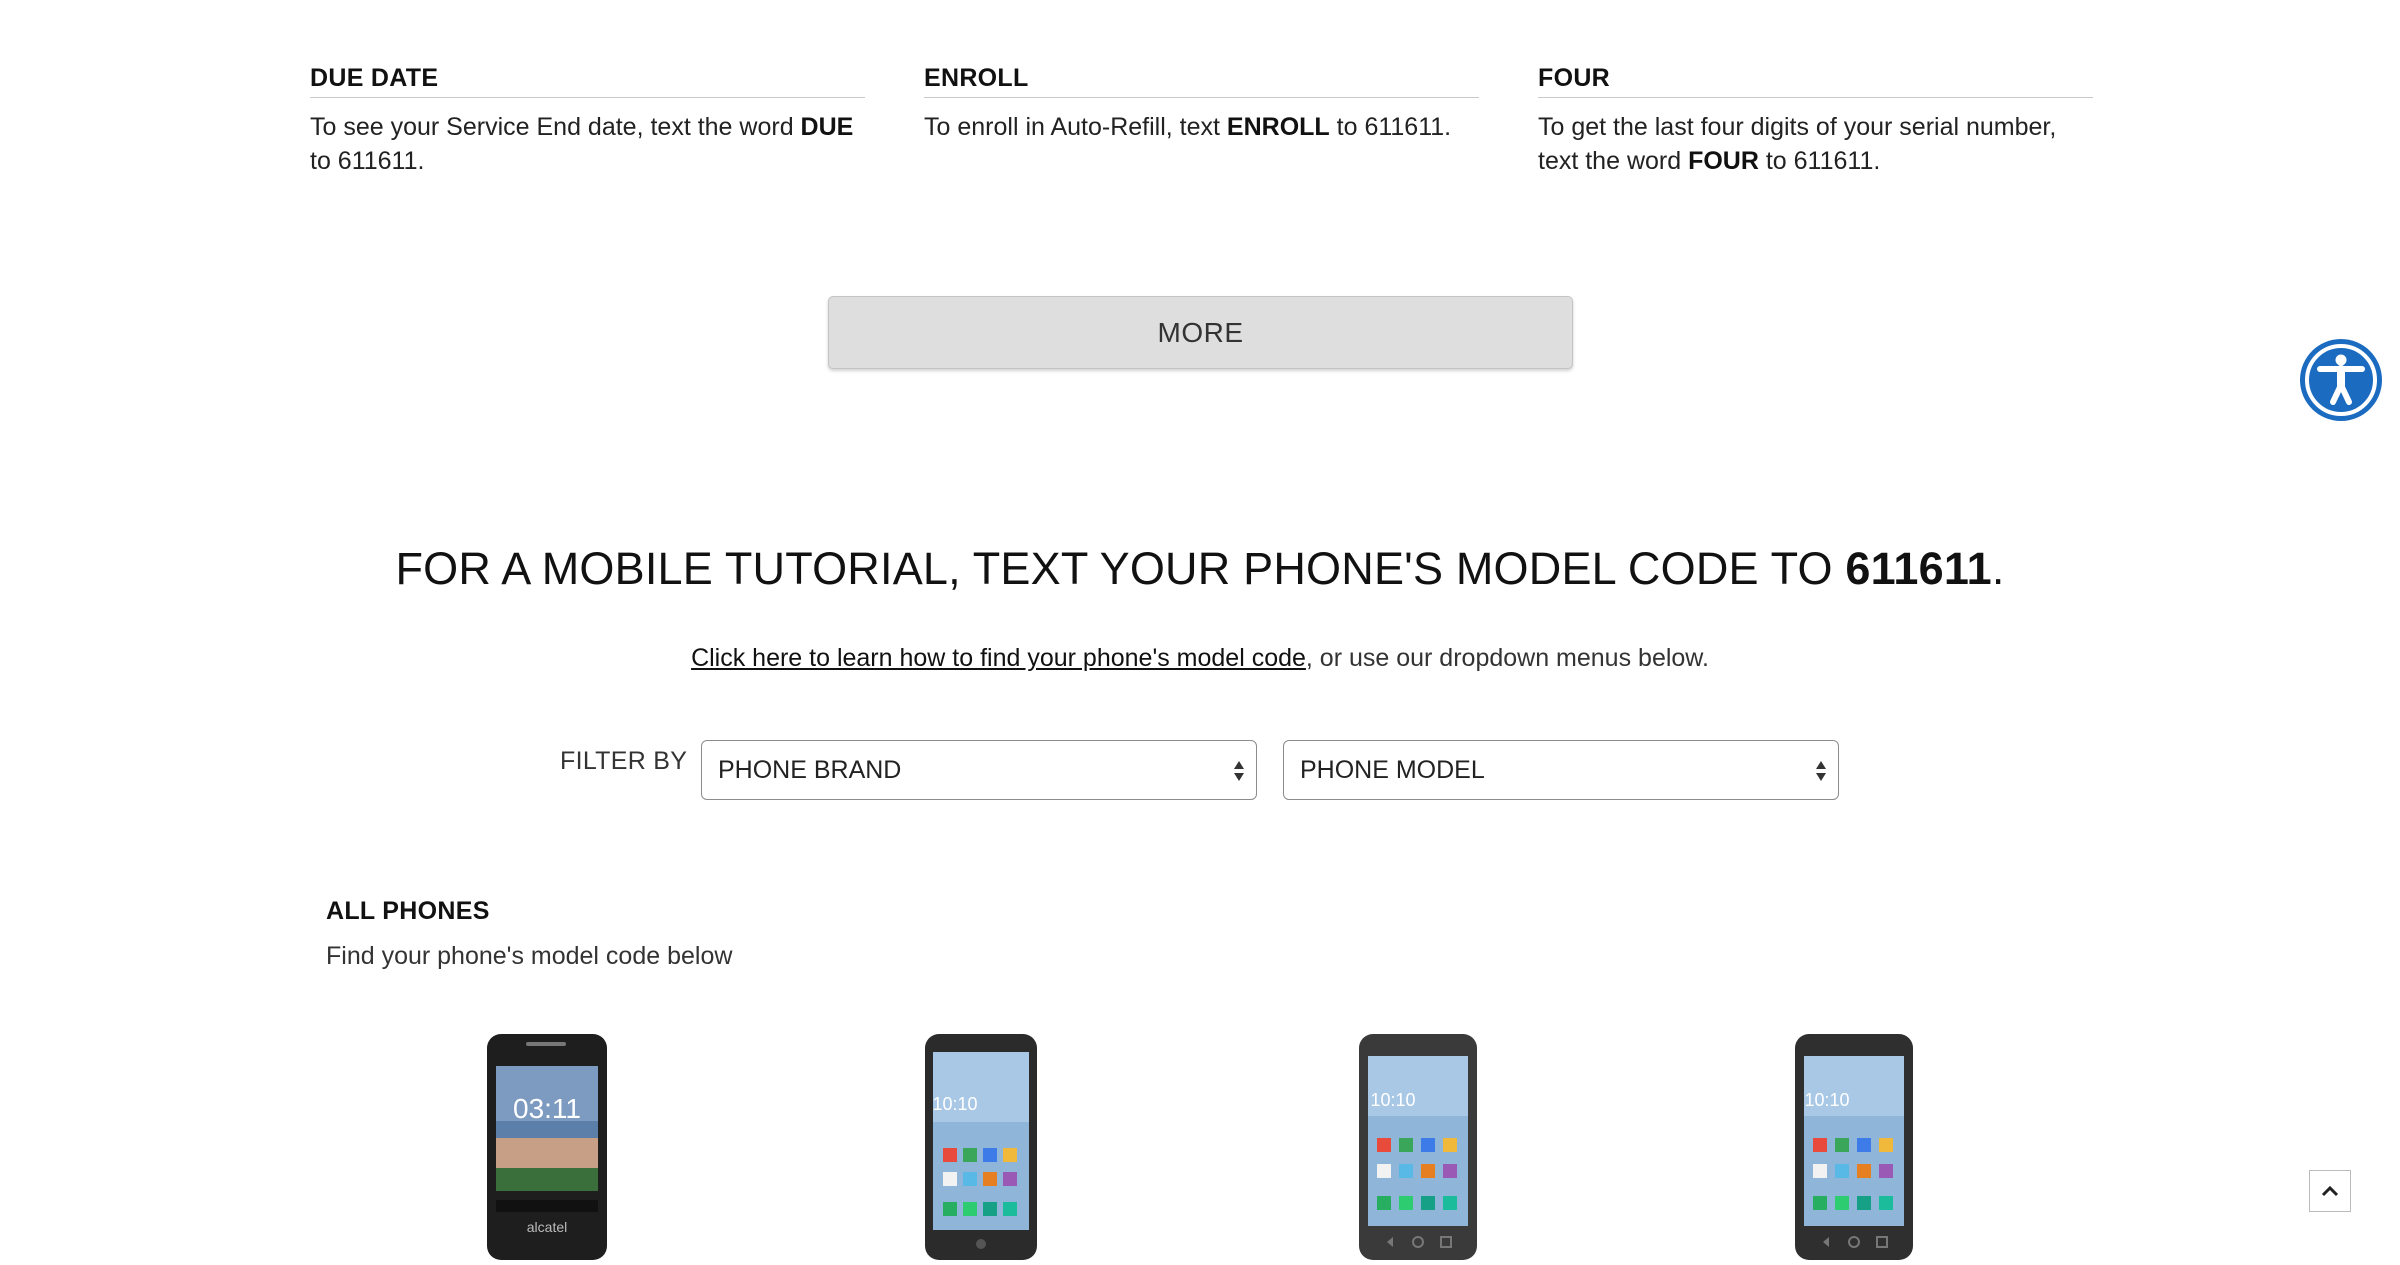 The image size is (2400, 1265). What do you see at coordinates (1561, 770) in the screenshot?
I see `phone-model-select: PHONE MODEL` at bounding box center [1561, 770].